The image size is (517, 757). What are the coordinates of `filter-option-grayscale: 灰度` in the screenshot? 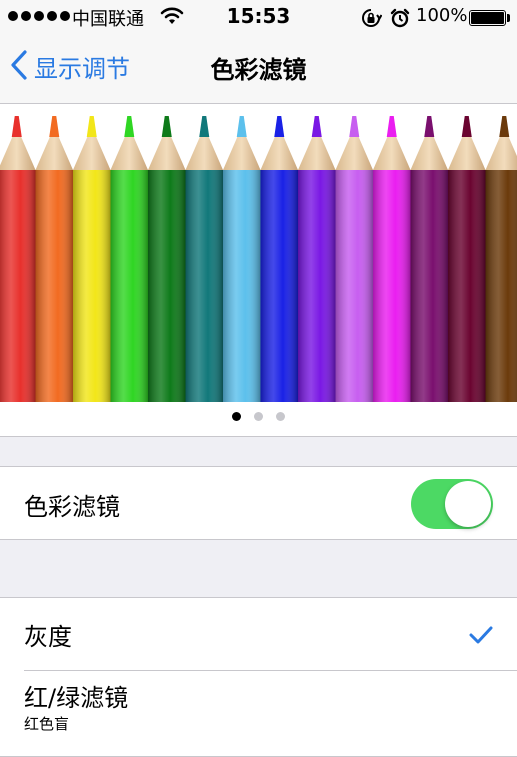 It's located at (48, 634).